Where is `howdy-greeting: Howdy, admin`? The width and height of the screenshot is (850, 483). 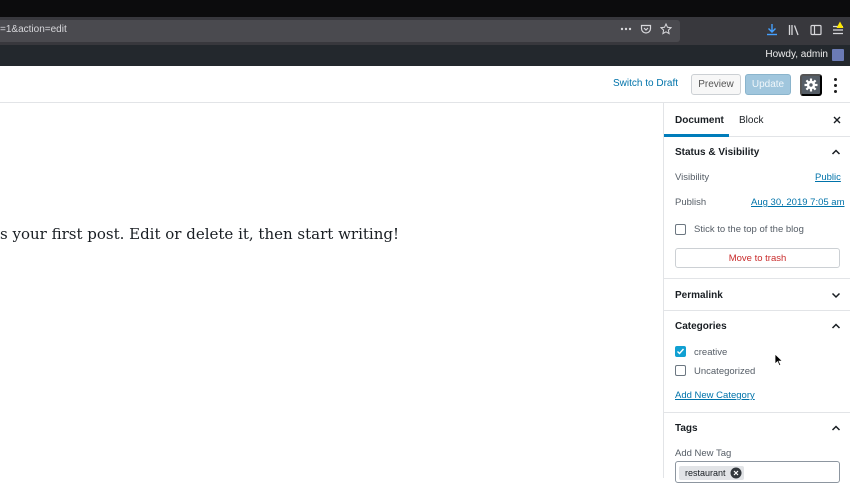
howdy-greeting: Howdy, admin is located at coordinates (796, 54).